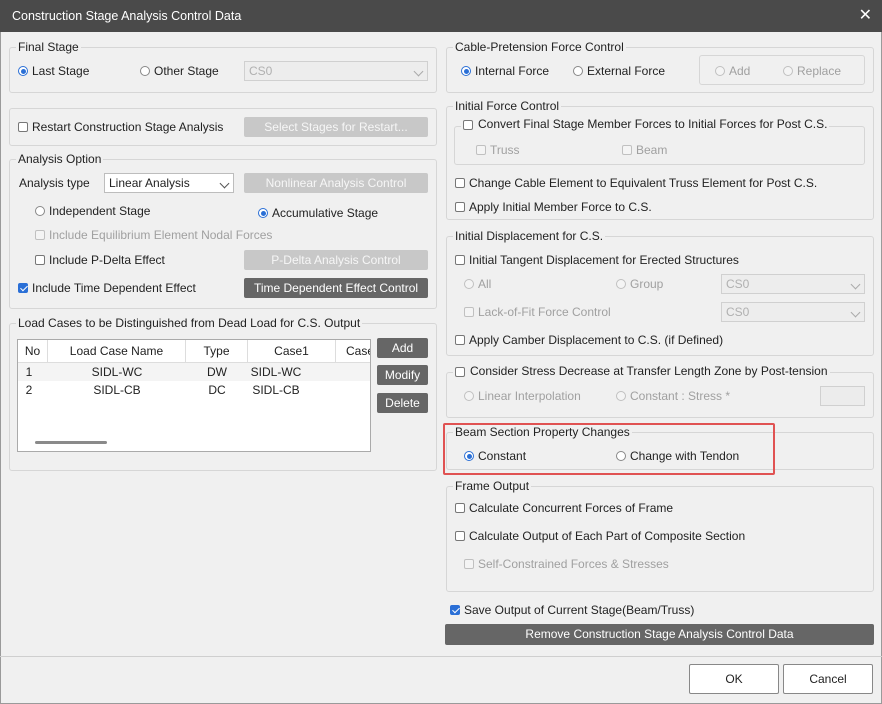 This screenshot has height=704, width=882. What do you see at coordinates (60, 159) in the screenshot?
I see `analysis-option-legend: Analysis Option` at bounding box center [60, 159].